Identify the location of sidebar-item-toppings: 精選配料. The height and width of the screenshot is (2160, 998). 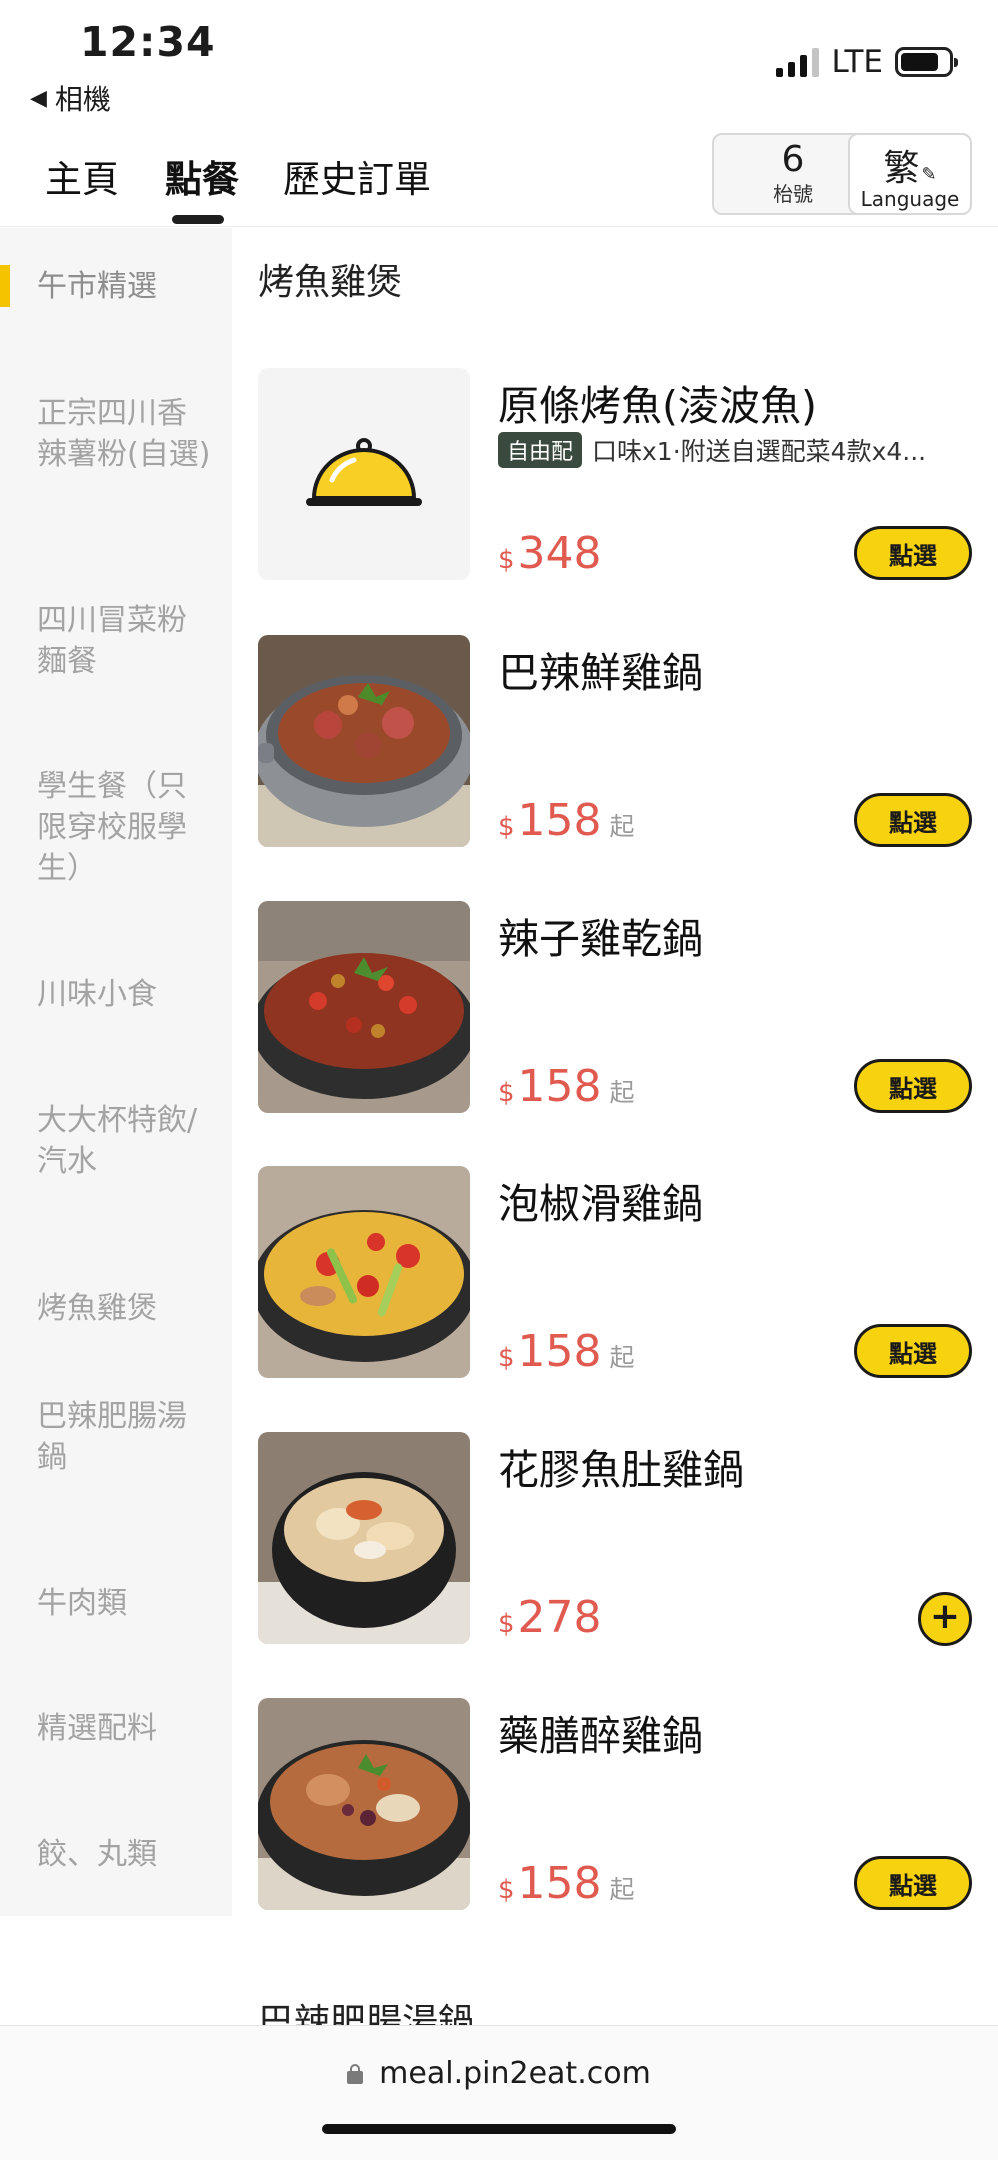
(116, 1728).